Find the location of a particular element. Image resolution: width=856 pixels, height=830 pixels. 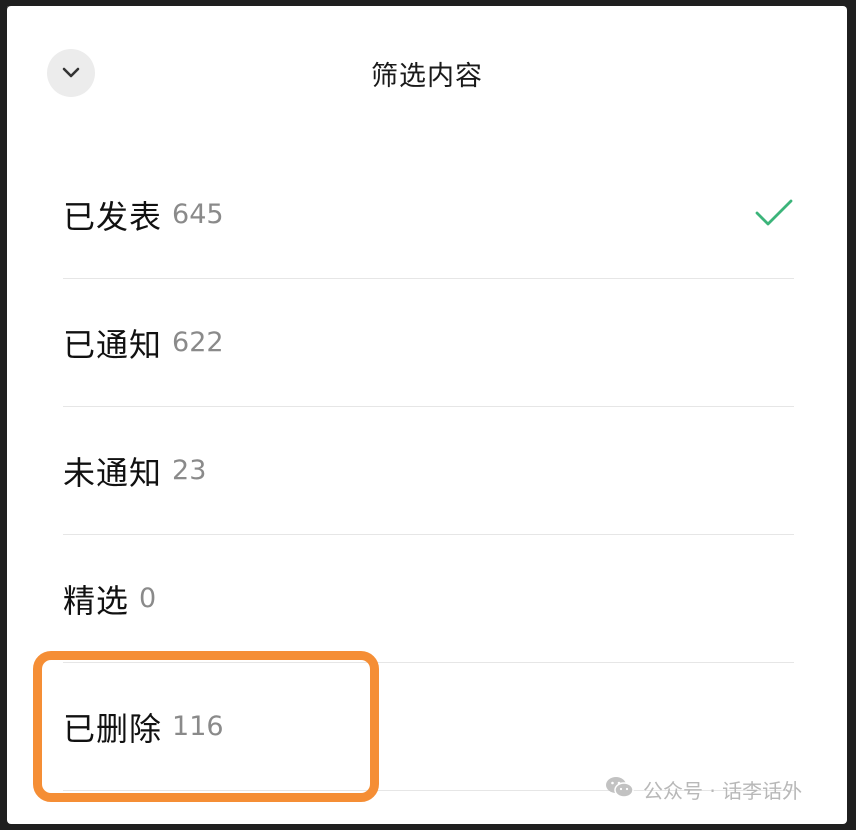

filter-label: 已通知 is located at coordinates (113, 344).